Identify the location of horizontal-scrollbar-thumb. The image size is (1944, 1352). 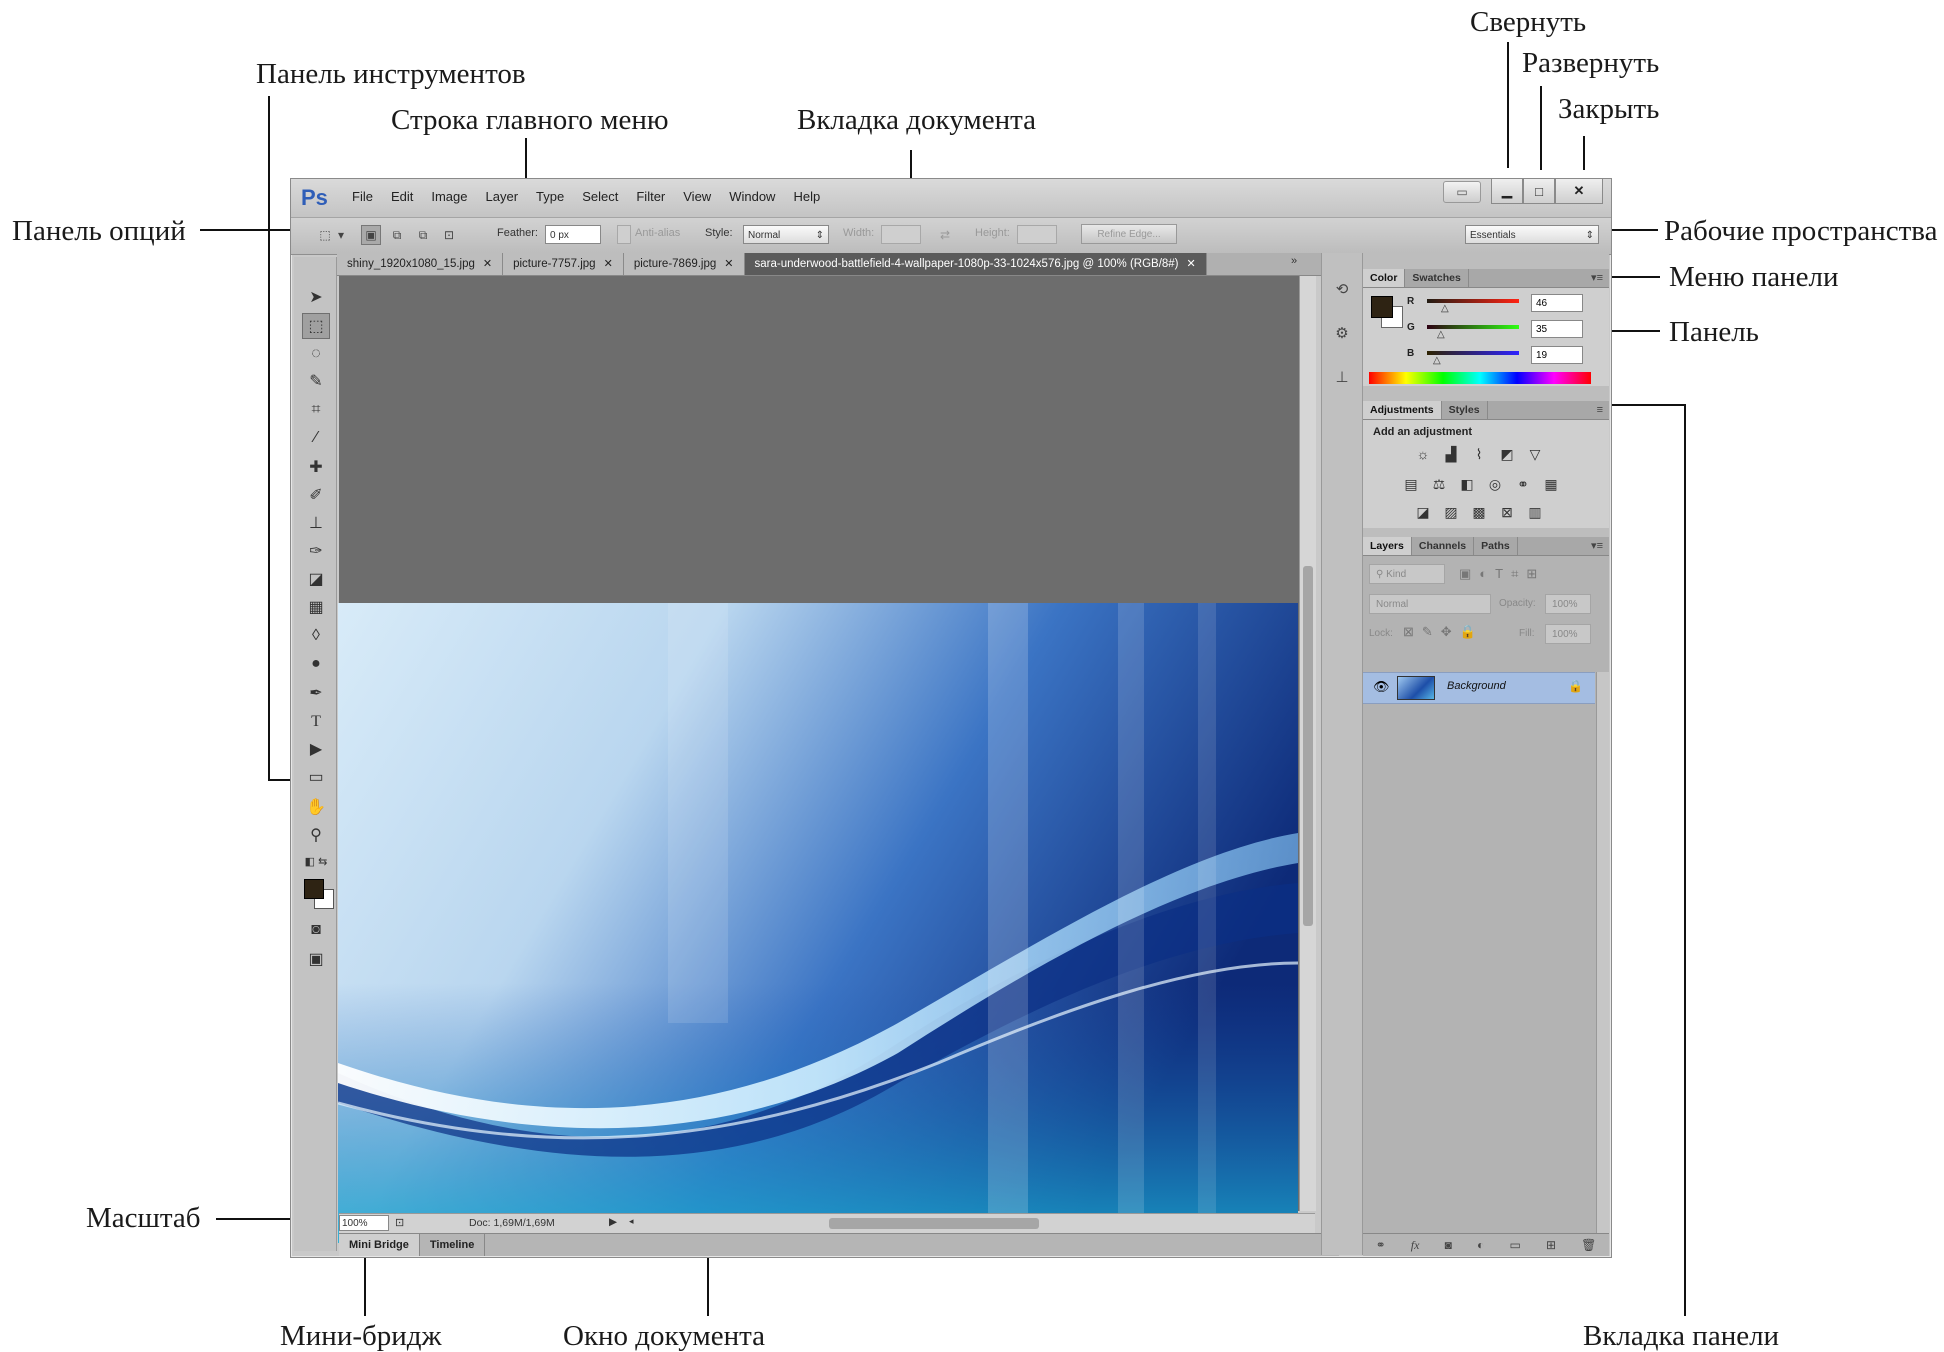
(934, 1223).